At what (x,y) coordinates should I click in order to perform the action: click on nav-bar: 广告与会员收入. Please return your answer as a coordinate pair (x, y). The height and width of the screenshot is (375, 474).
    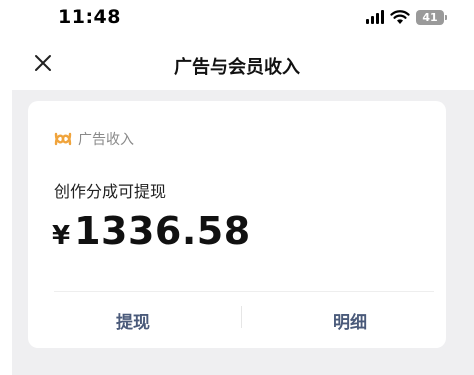
    Looking at the image, I should click on (237, 62).